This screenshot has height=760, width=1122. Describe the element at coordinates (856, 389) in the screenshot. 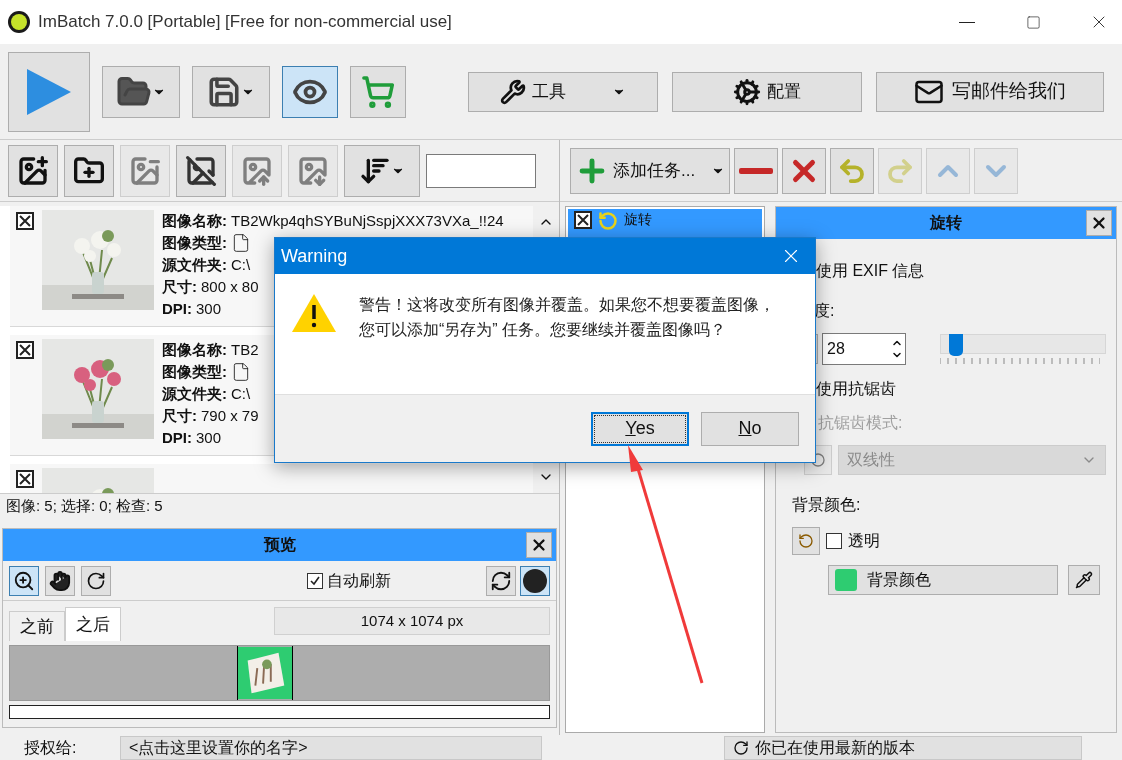

I see `checkbox-label: 使用抗锯齿` at that location.